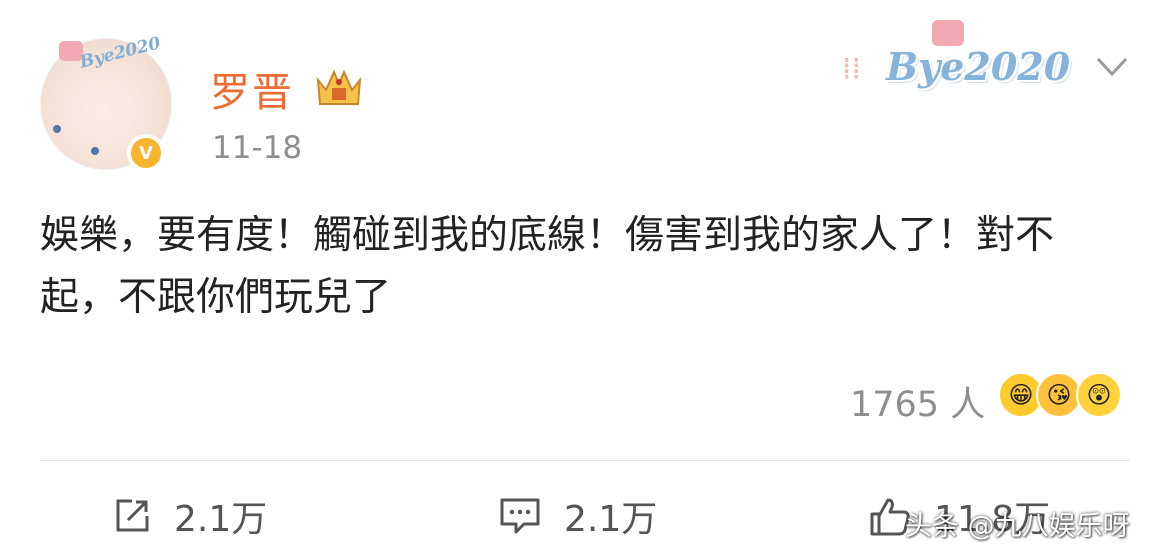  I want to click on avatar-eye-right, so click(95, 151).